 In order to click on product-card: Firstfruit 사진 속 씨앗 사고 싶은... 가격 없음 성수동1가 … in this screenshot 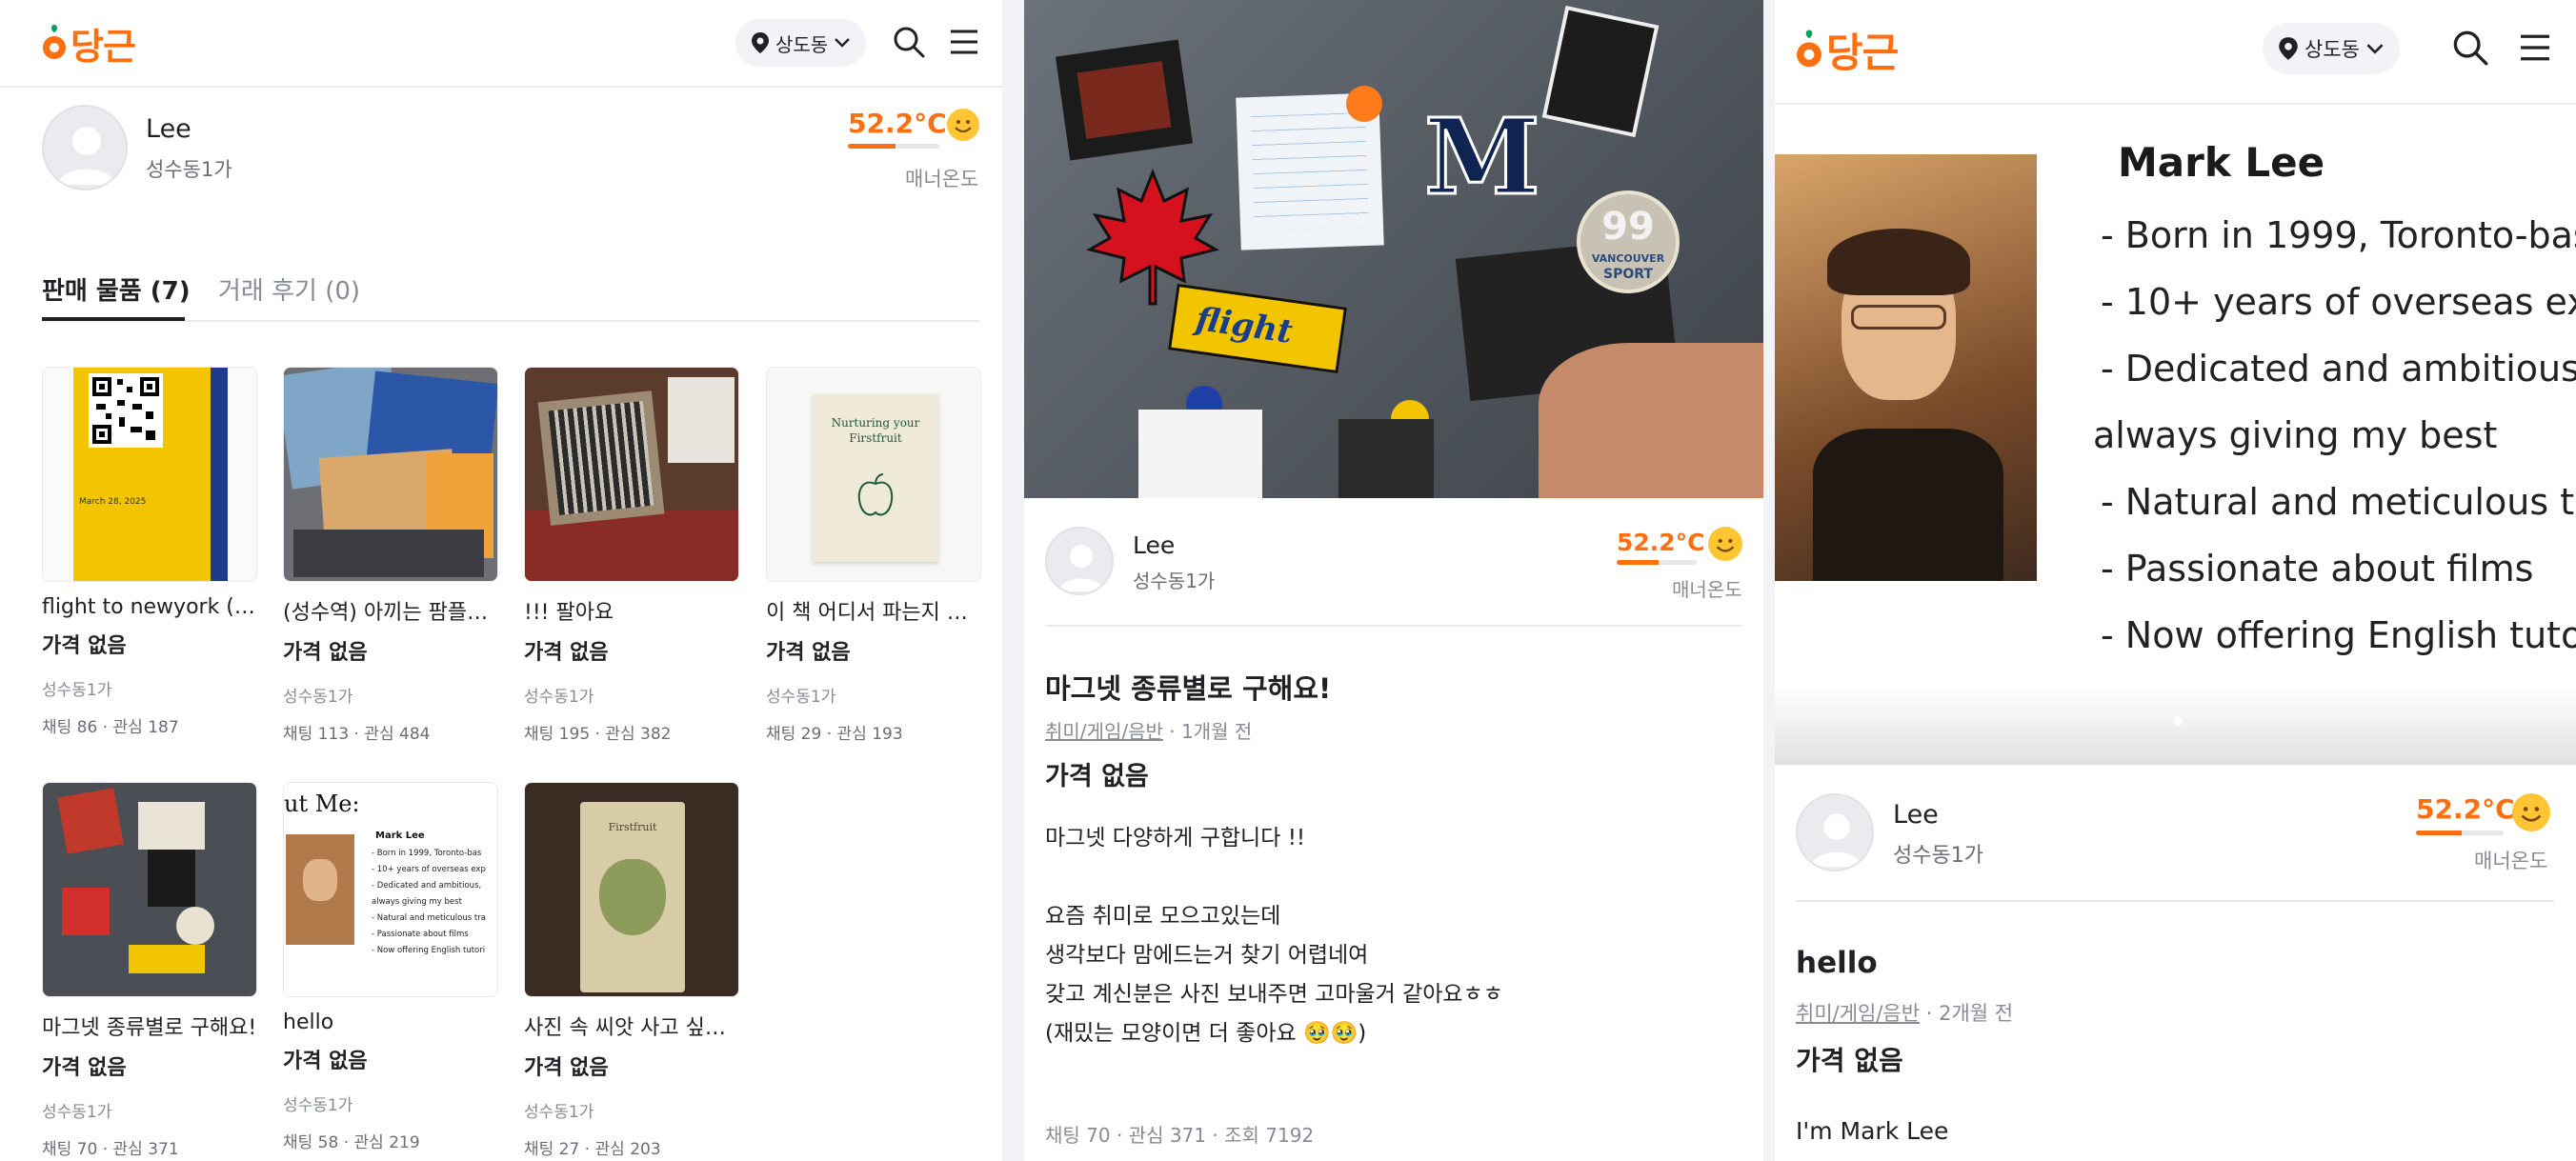, I will do `click(631, 970)`.